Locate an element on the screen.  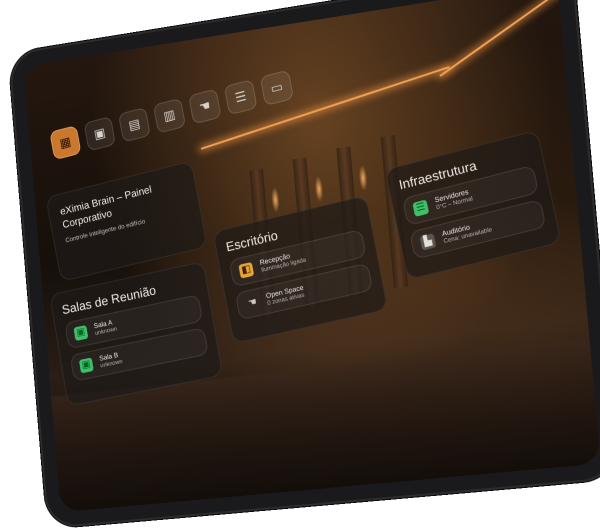
tab-infrastructure: ☰ is located at coordinates (240, 97).